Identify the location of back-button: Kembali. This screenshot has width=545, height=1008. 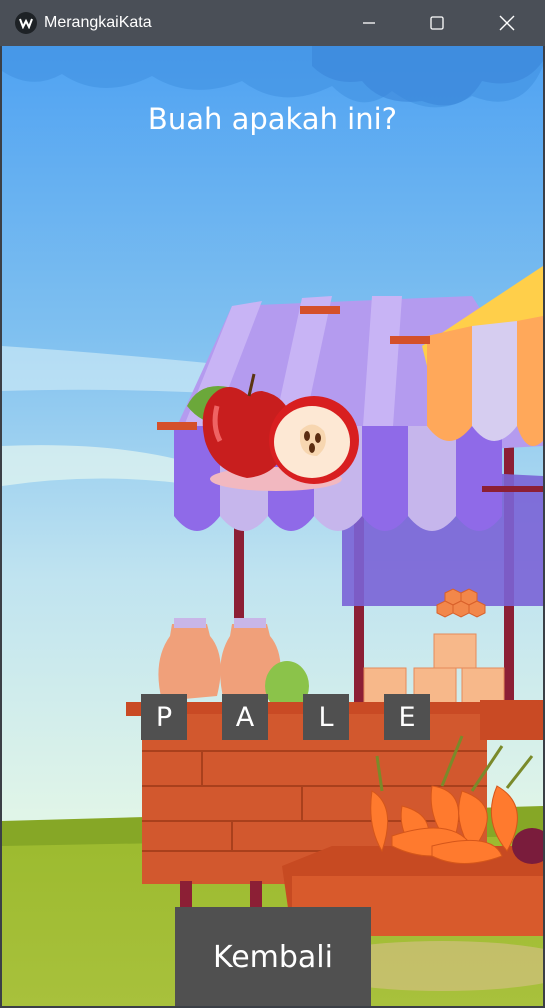
(273, 956).